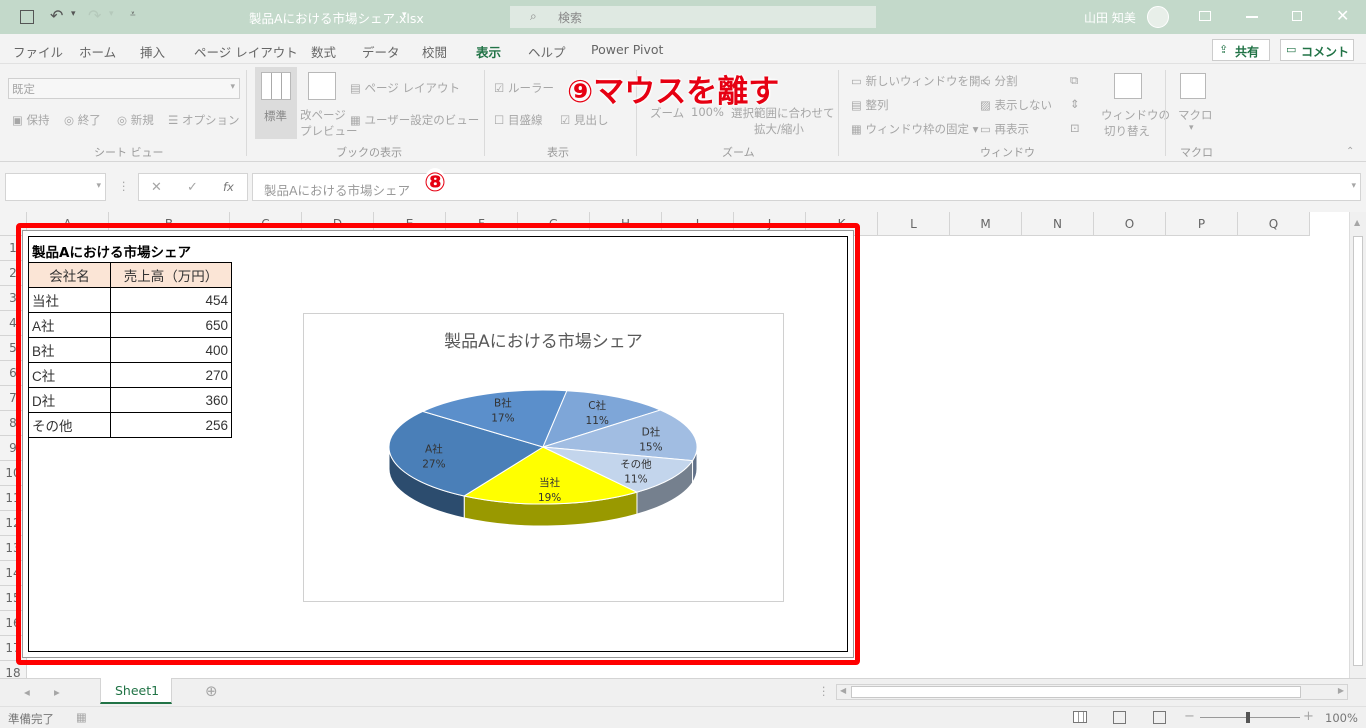 This screenshot has width=1366, height=728. Describe the element at coordinates (503, 403) in the screenshot. I see `data-label-category: B社` at that location.